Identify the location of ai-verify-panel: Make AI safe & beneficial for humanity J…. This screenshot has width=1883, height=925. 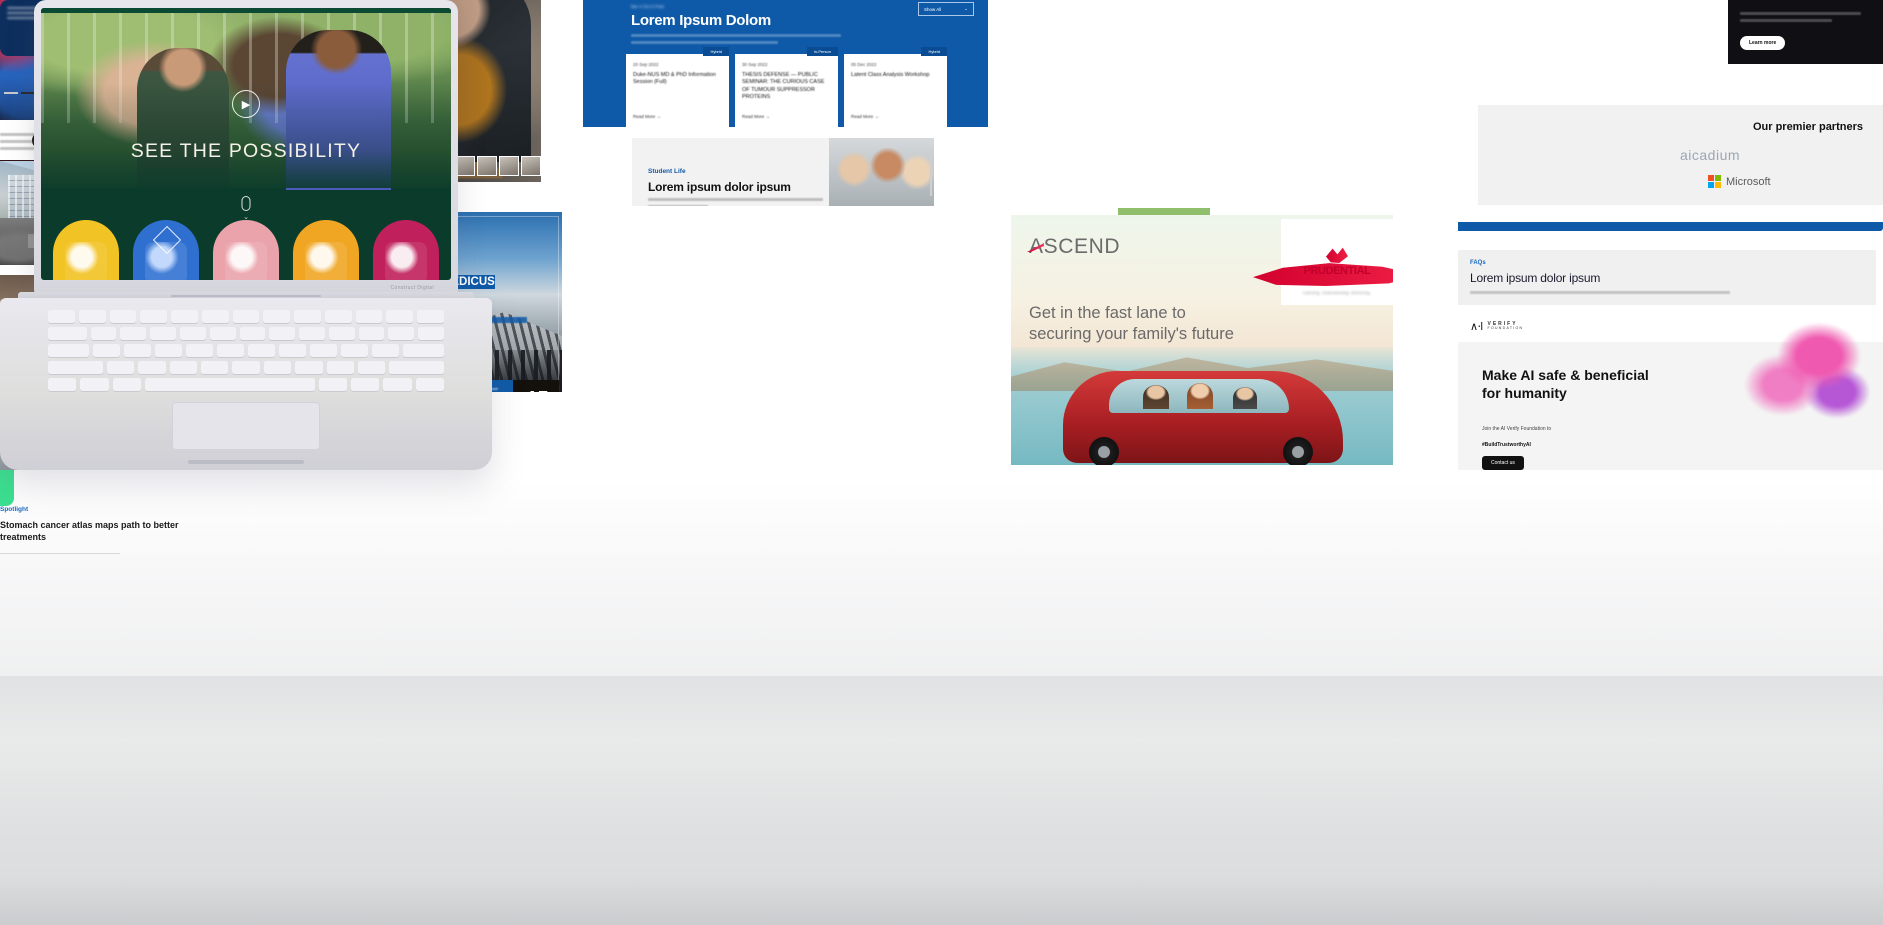
(1667, 389).